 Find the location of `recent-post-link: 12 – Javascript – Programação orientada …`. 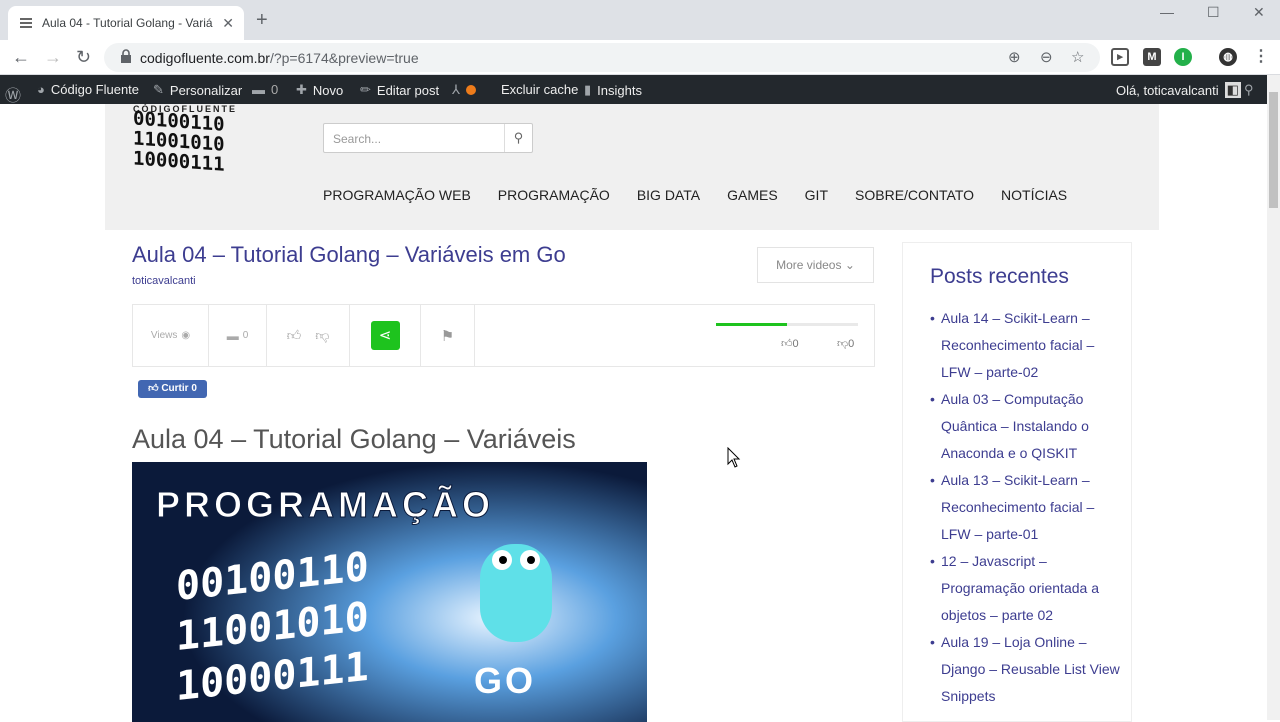

recent-post-link: 12 – Javascript – Programação orientada … is located at coordinates (1025, 588).